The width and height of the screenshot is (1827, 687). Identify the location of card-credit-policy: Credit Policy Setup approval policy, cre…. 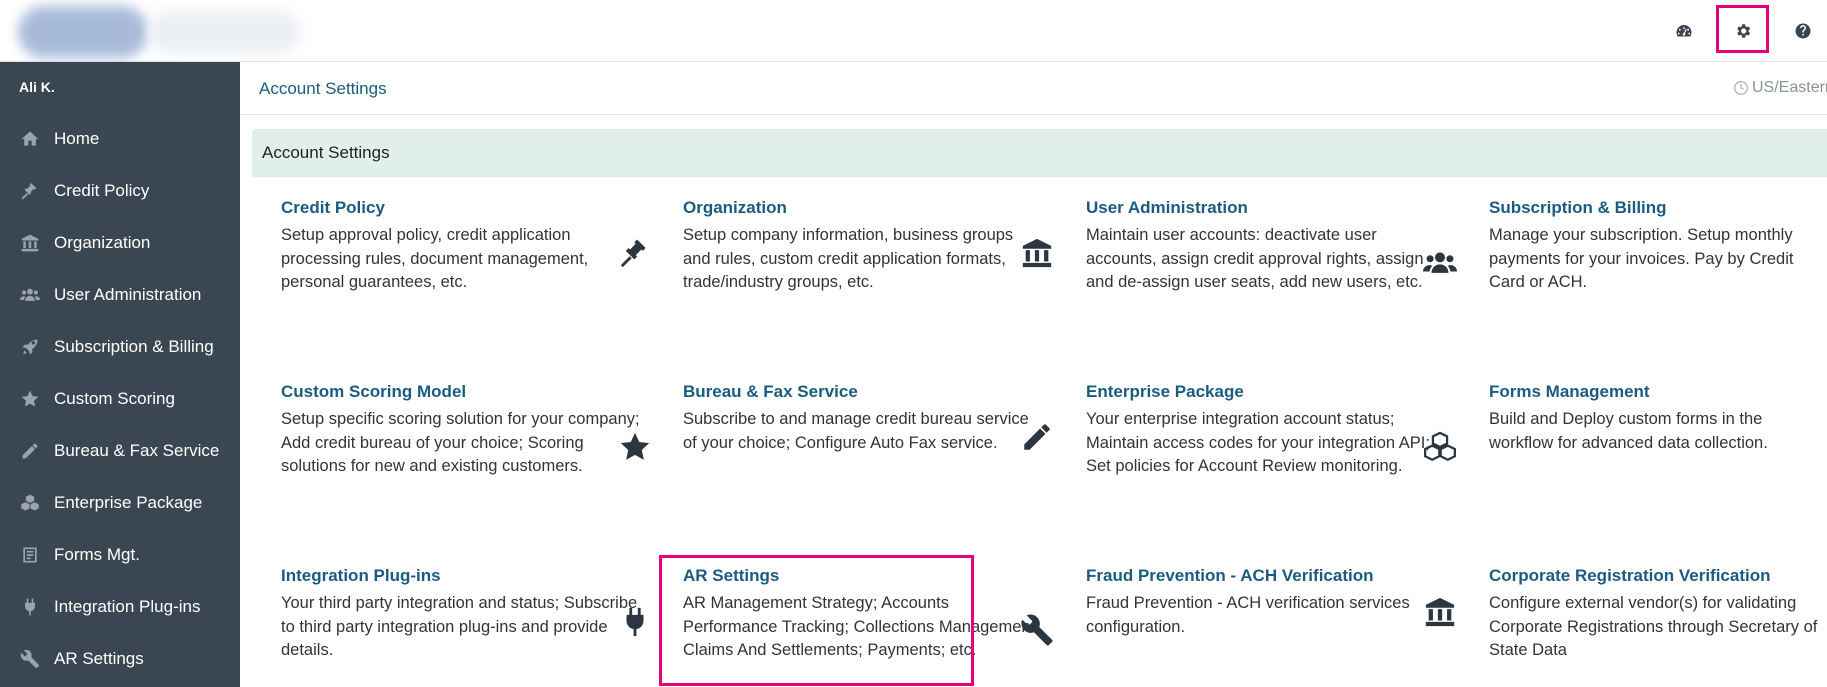
(461, 246).